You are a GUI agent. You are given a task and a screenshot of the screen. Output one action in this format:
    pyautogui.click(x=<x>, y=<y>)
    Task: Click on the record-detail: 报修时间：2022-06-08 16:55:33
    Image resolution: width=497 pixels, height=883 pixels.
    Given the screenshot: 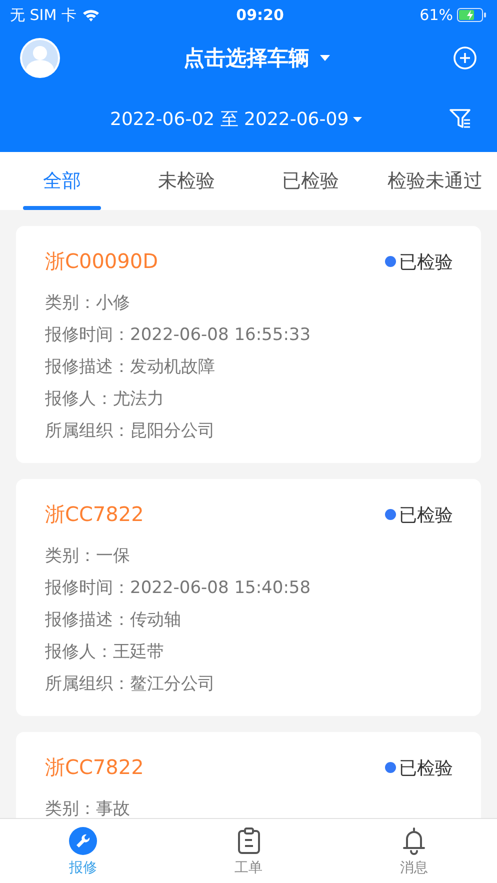 What is the action you would take?
    pyautogui.click(x=178, y=335)
    